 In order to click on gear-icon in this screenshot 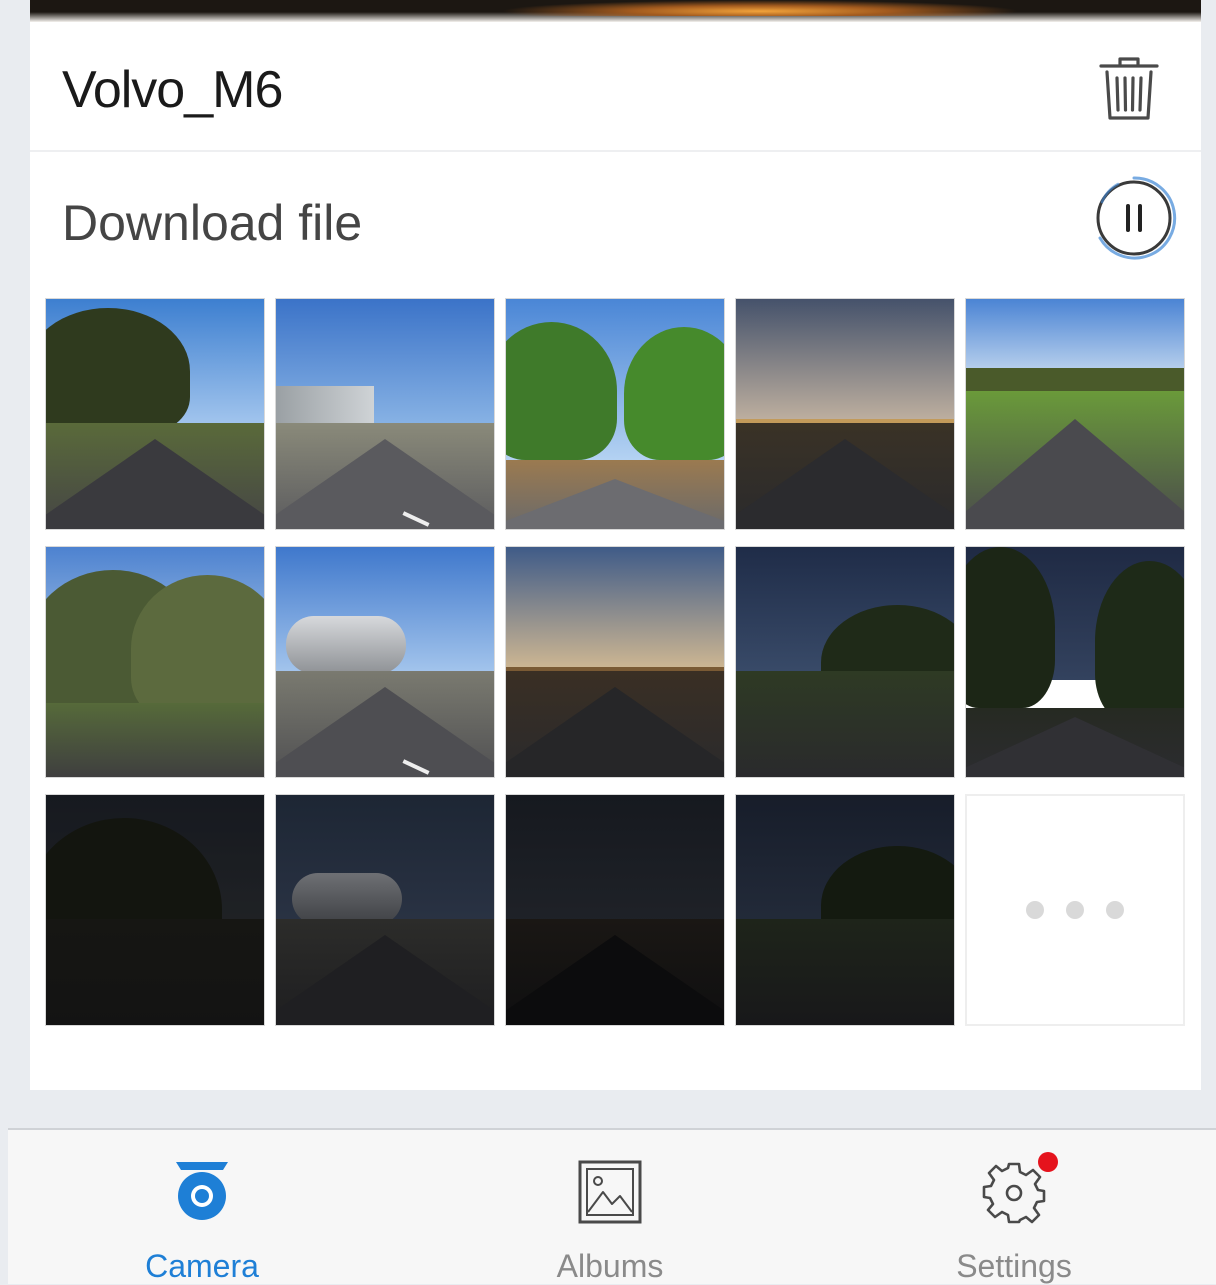, I will do `click(1014, 1193)`.